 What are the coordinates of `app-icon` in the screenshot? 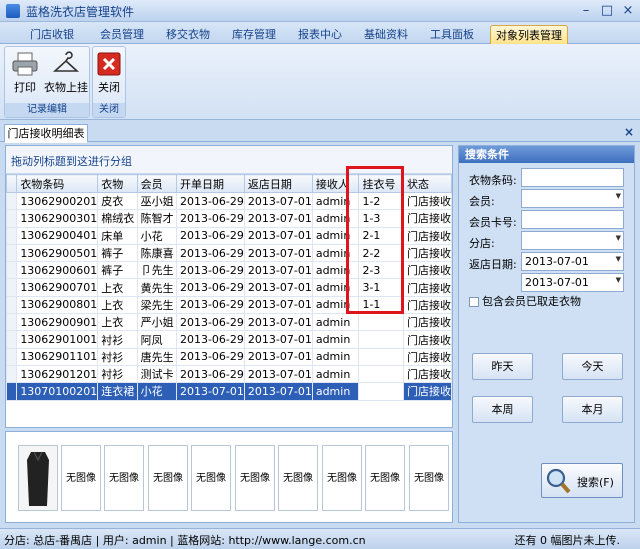 It's located at (13, 11).